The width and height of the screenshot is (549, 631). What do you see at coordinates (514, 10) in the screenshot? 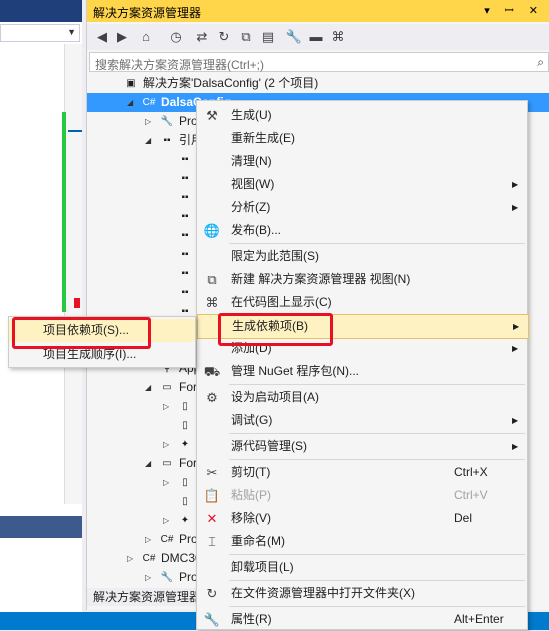
I see `panel-window-buttons: ▾ ꟷ ✕` at bounding box center [514, 10].